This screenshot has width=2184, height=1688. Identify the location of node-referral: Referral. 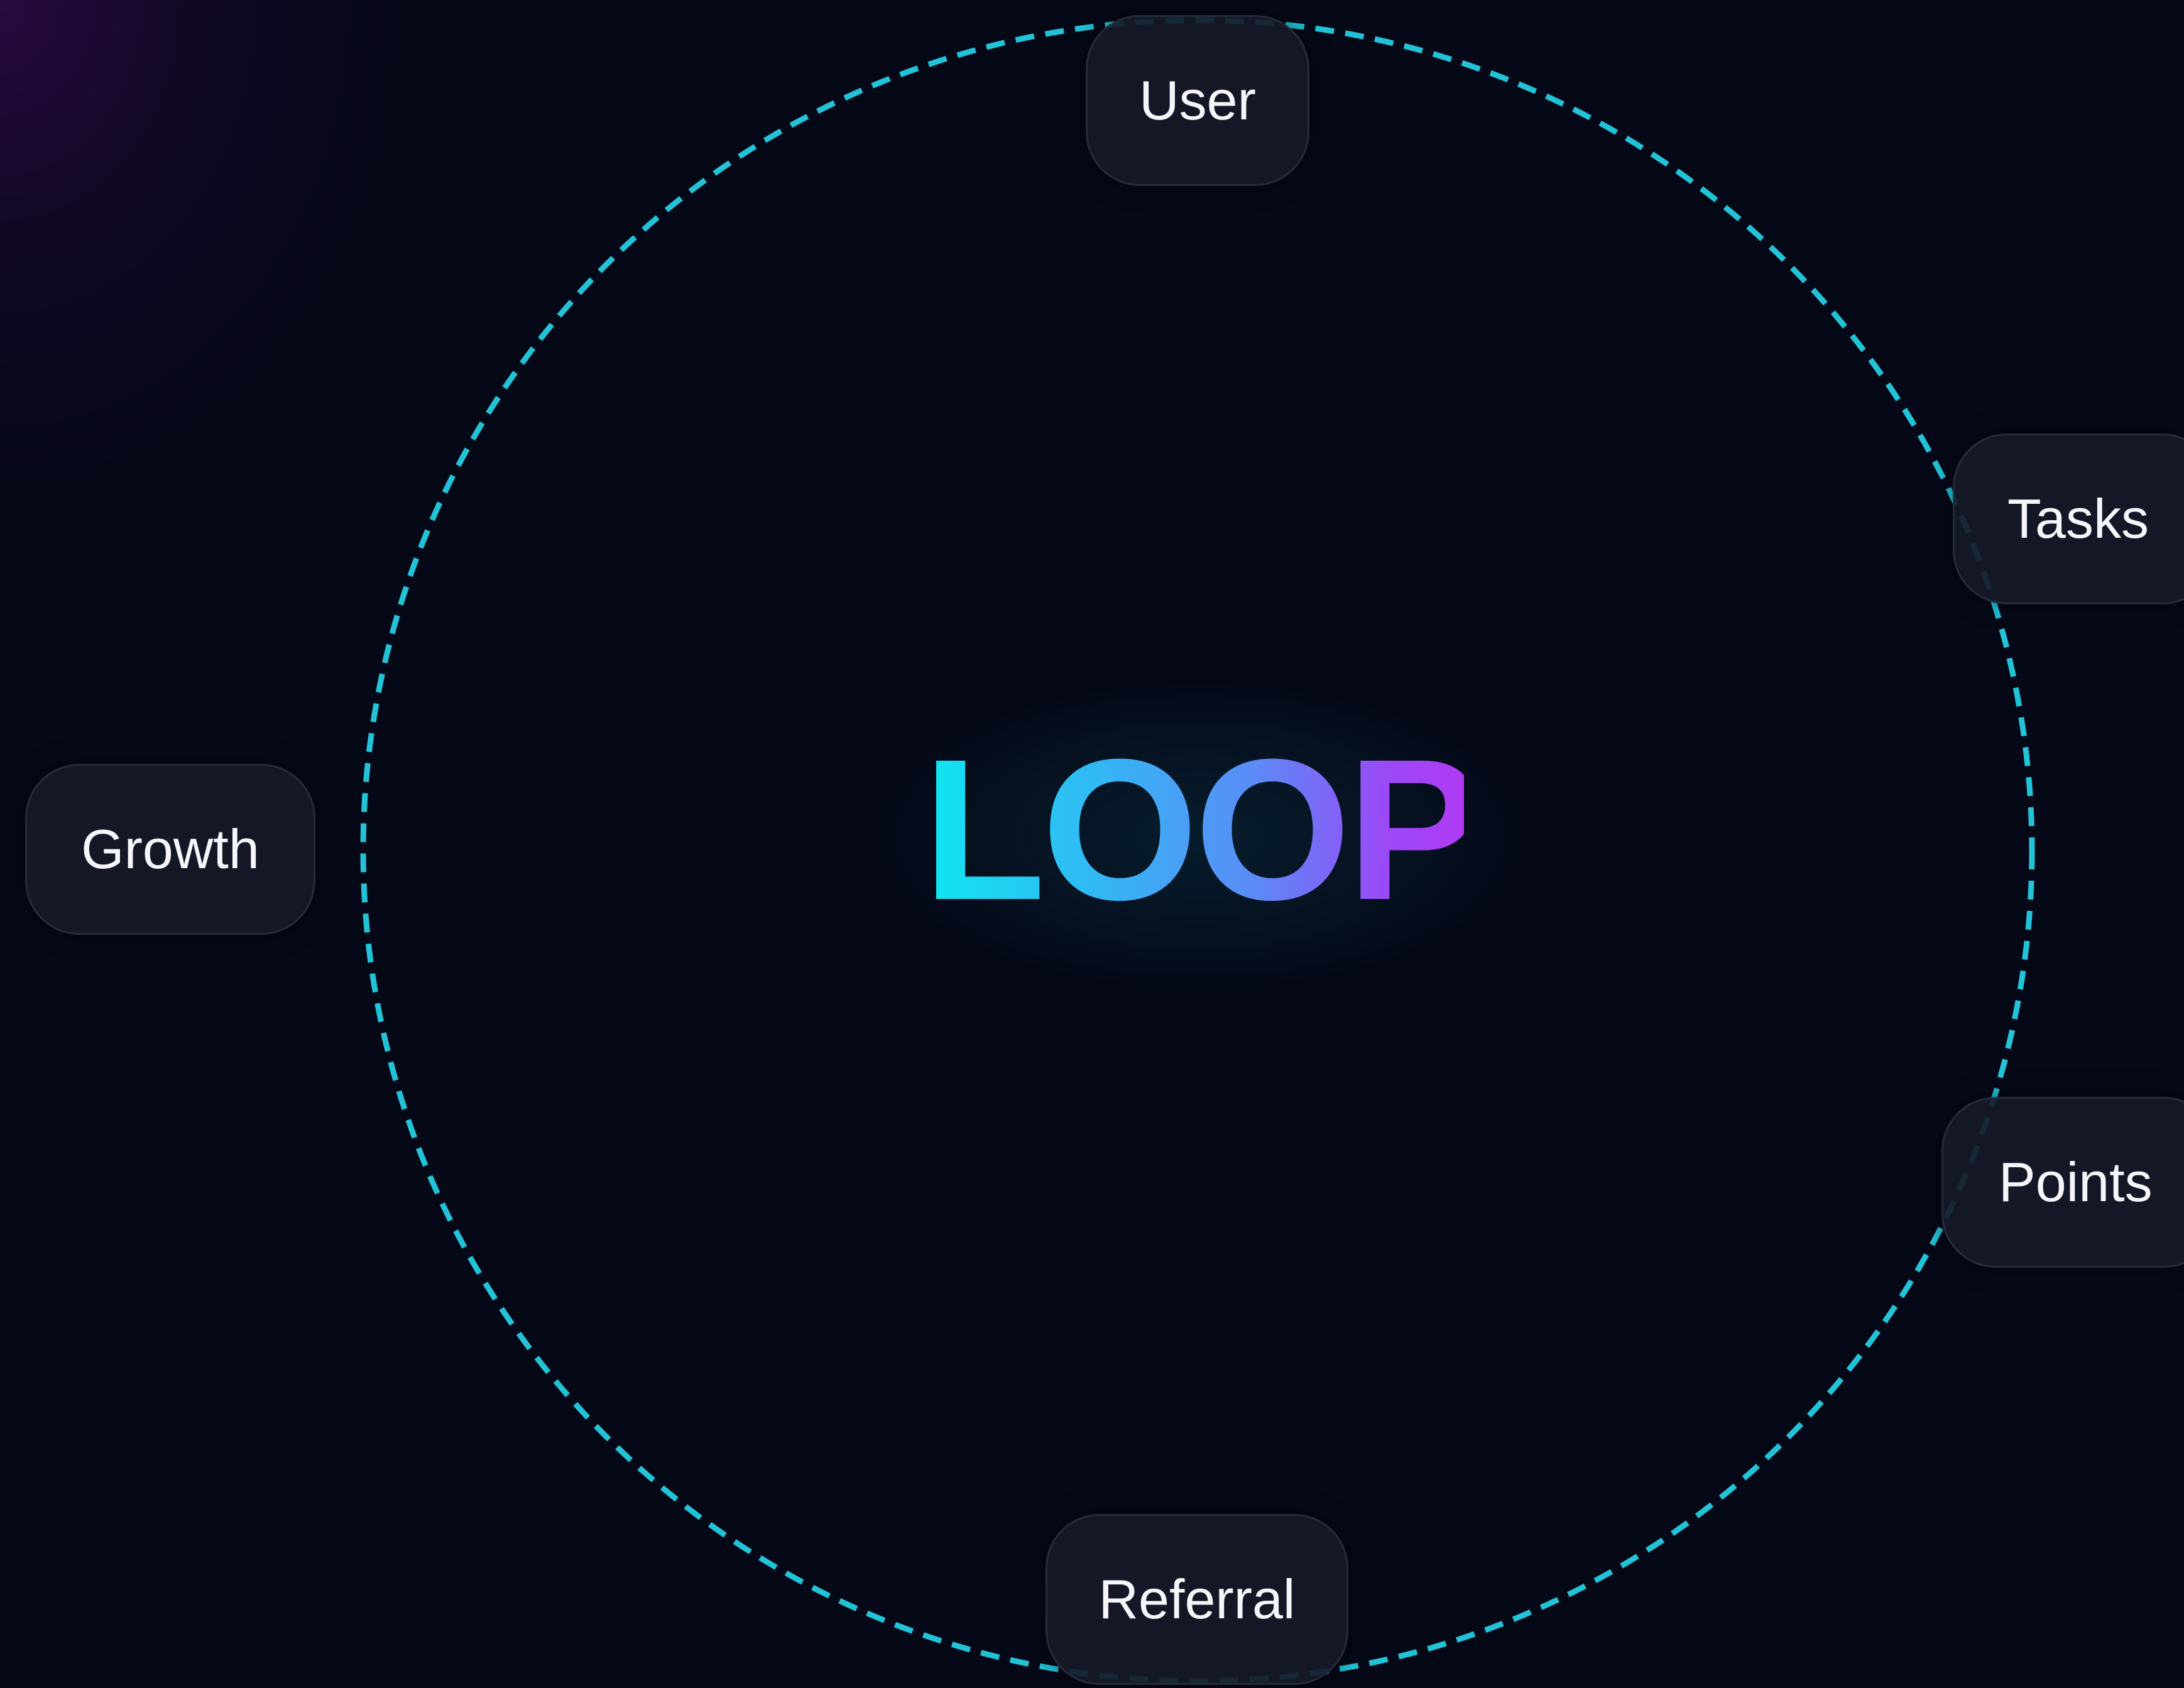
(1197, 1599).